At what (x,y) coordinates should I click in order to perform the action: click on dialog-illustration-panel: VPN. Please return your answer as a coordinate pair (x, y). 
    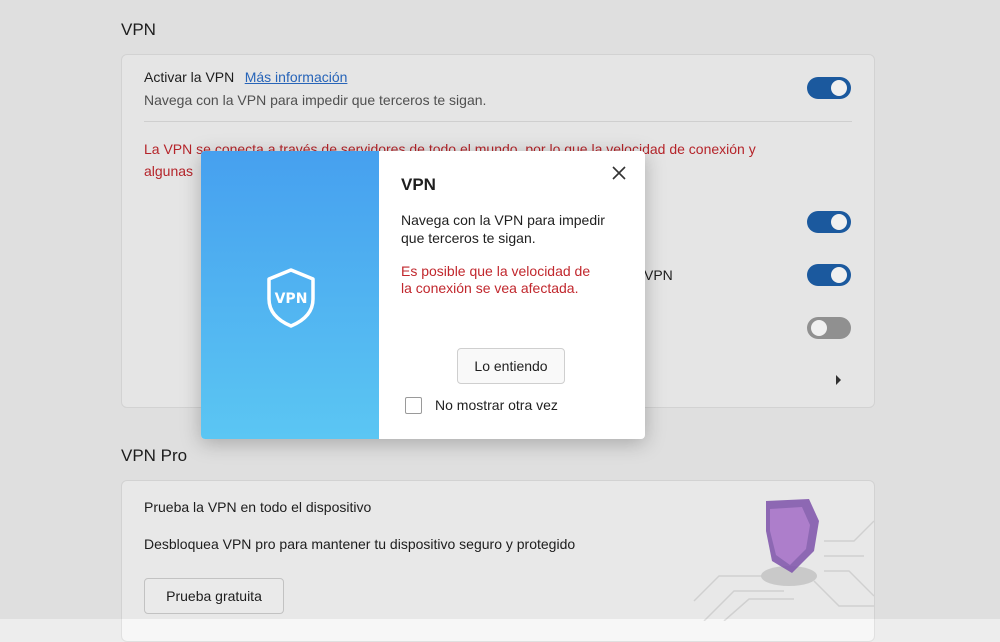
    Looking at the image, I should click on (290, 295).